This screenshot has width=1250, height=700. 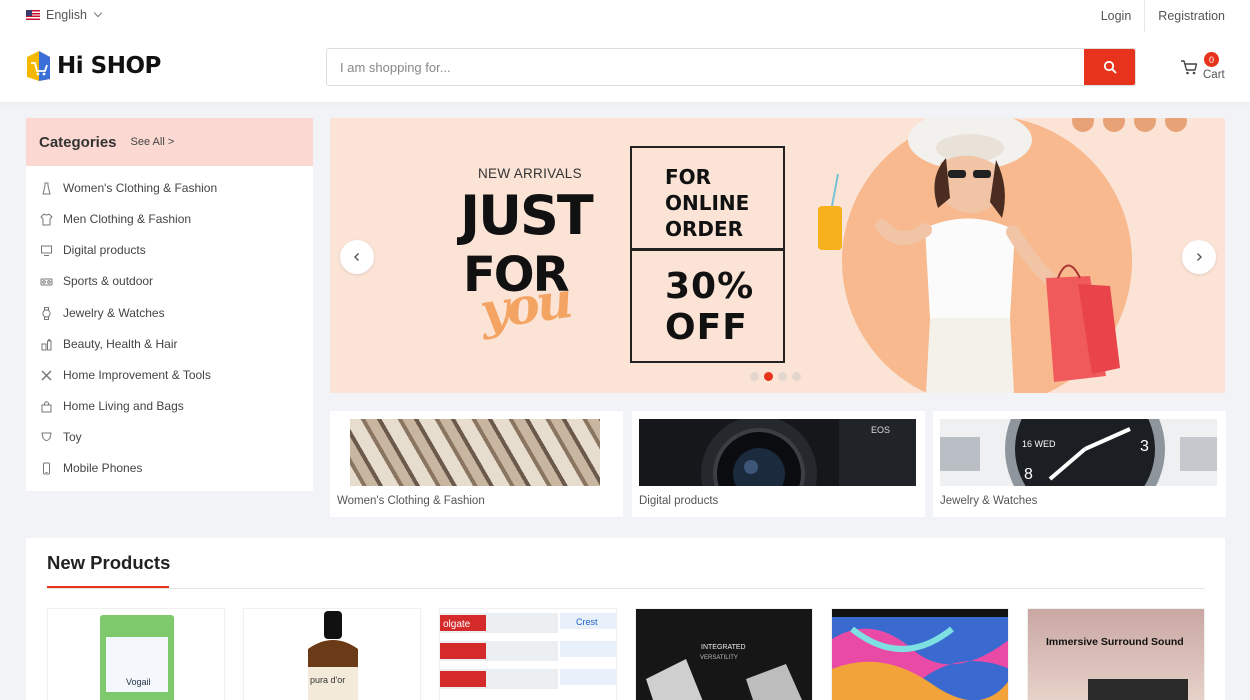 What do you see at coordinates (61, 437) in the screenshot?
I see `category-item-toy: Toy` at bounding box center [61, 437].